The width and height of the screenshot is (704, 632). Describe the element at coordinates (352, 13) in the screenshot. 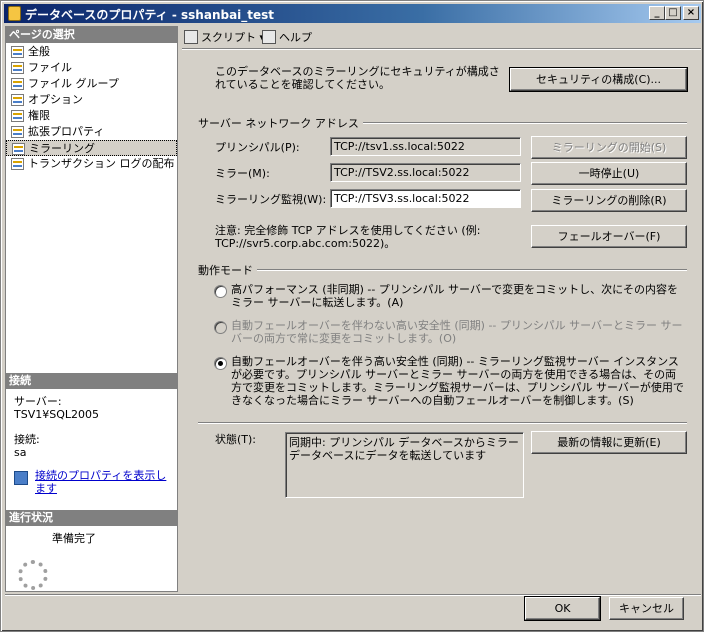

I see `title-bar: データベースのプロパティ - sshanbai_test _ □ ×` at that location.